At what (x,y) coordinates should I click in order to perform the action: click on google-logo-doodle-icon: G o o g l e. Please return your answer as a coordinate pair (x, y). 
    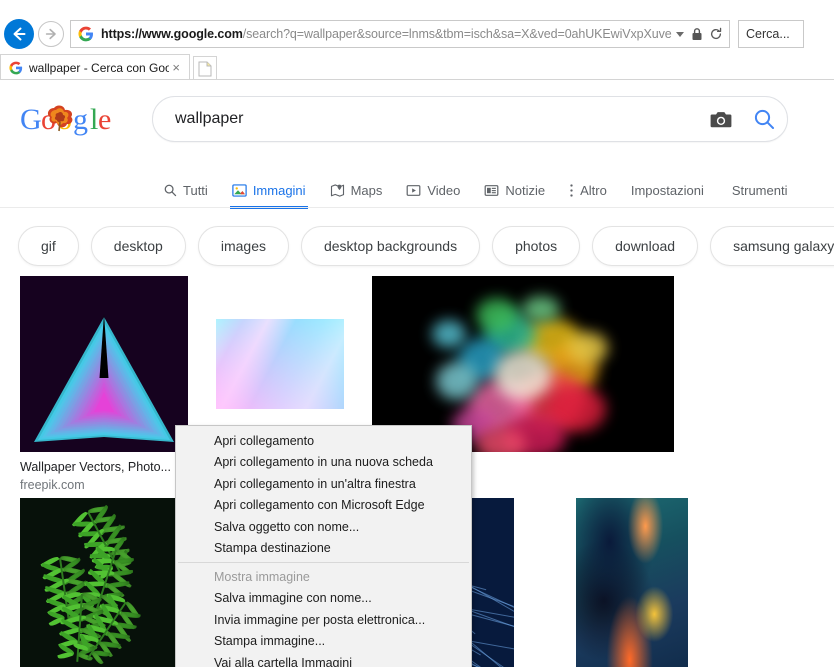
    Looking at the image, I should click on (65, 119).